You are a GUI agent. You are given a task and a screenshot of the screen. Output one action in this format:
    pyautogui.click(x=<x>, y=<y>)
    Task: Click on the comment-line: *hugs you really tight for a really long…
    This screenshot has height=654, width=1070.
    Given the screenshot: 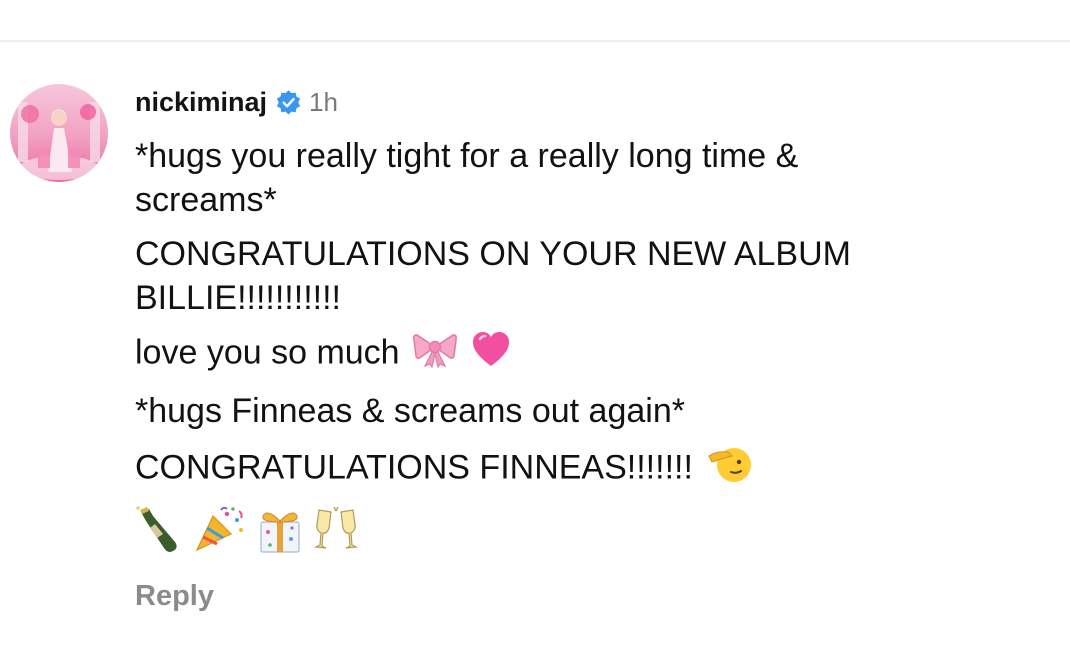 What is the action you would take?
    pyautogui.click(x=467, y=156)
    